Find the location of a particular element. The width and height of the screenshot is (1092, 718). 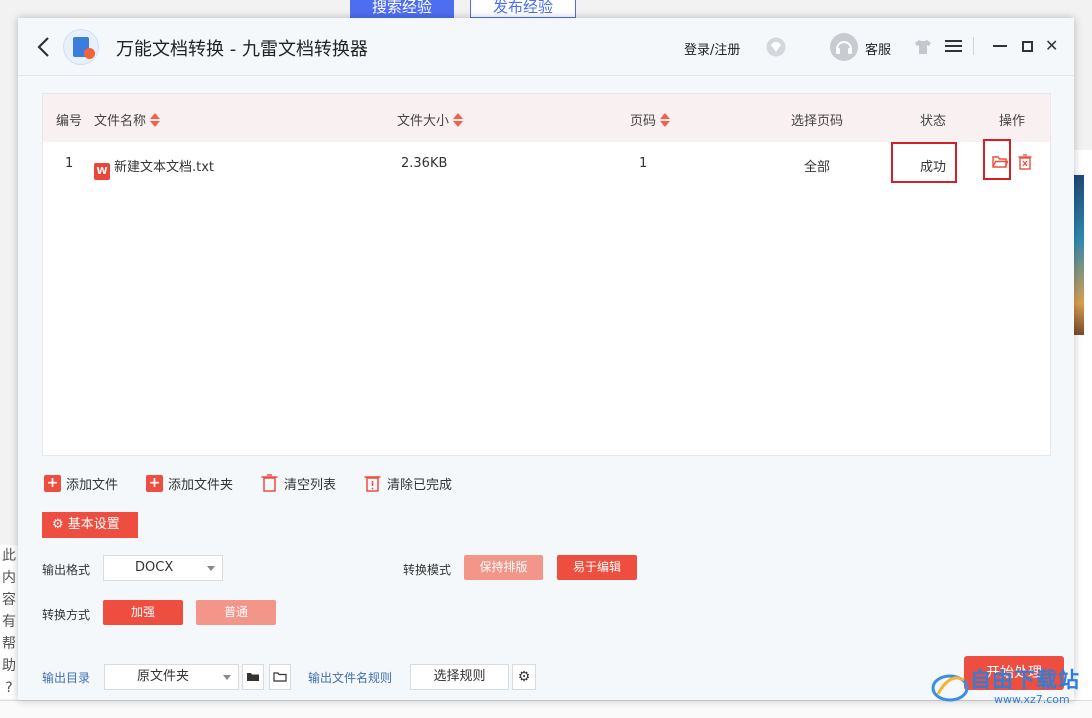

back-arrow-icon is located at coordinates (44, 47).